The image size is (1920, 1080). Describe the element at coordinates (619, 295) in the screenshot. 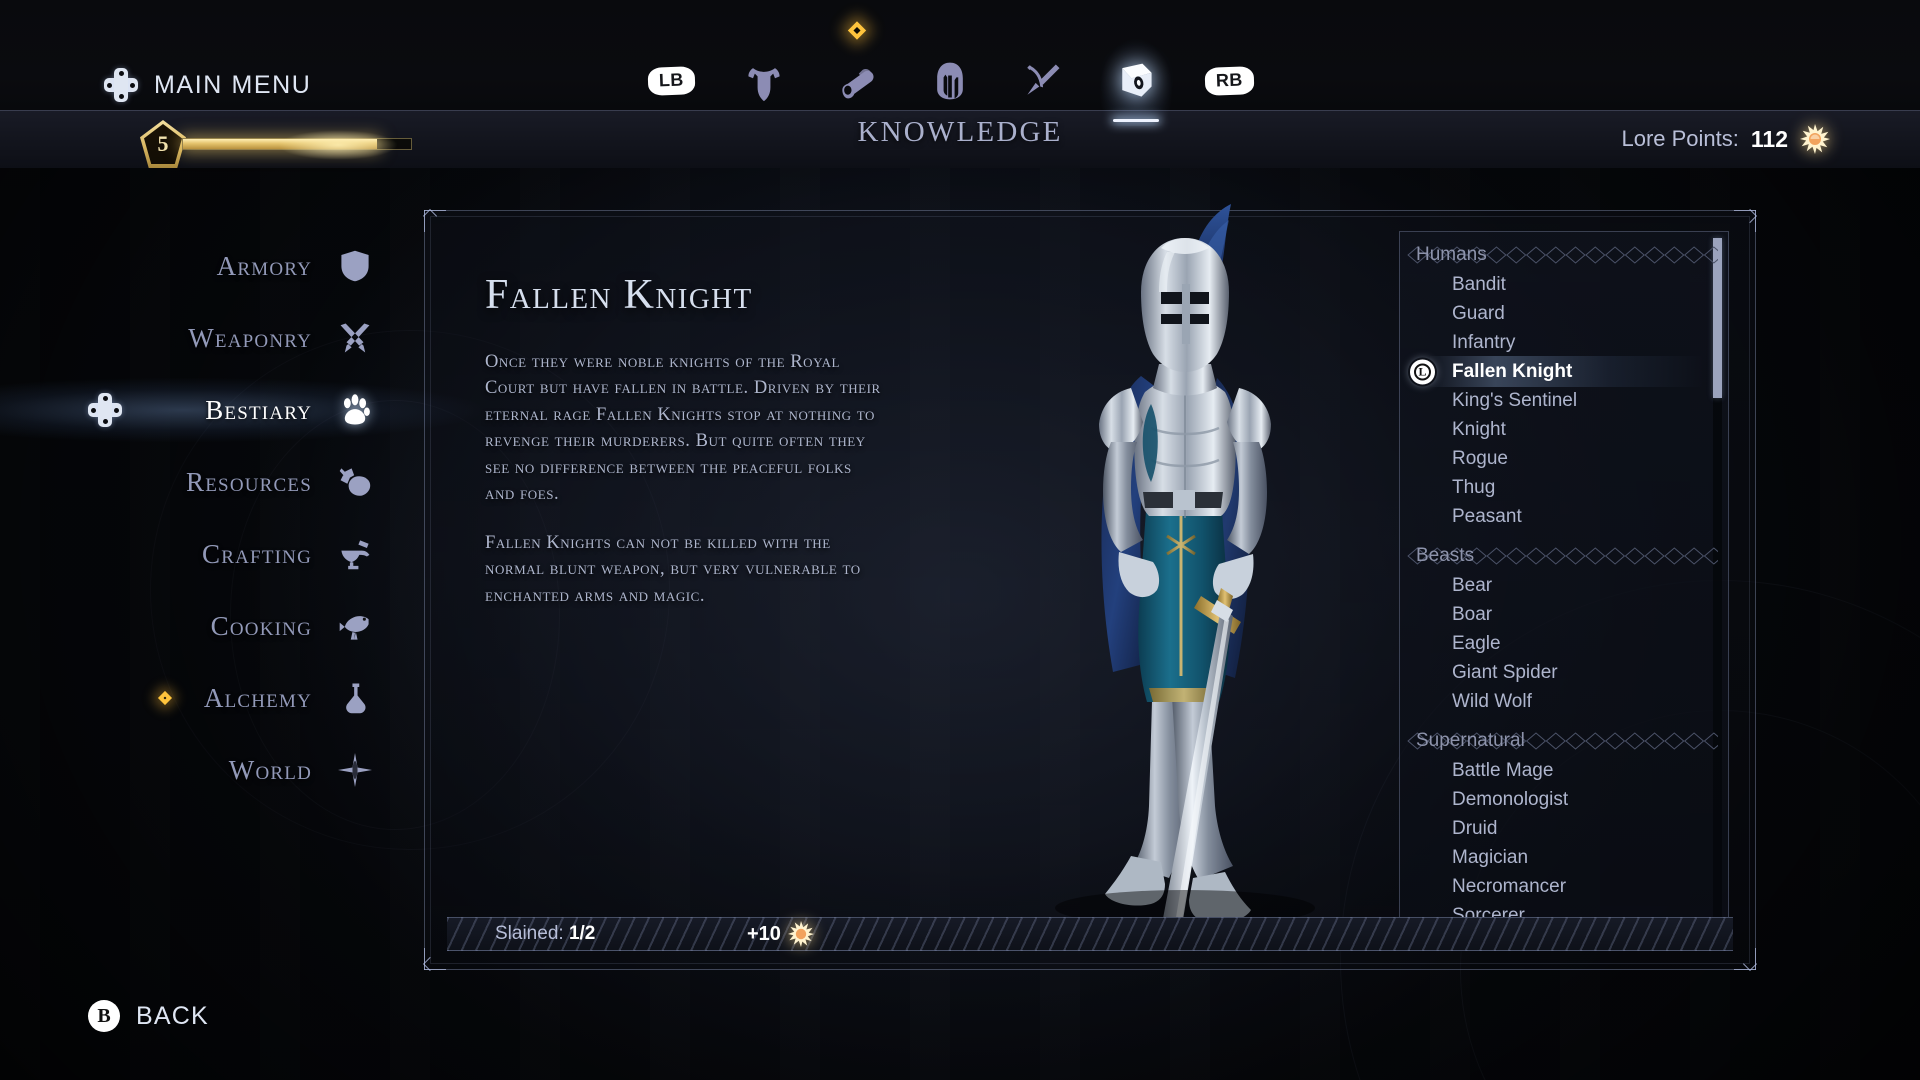

I see `entry-title: Fallen Knight` at that location.